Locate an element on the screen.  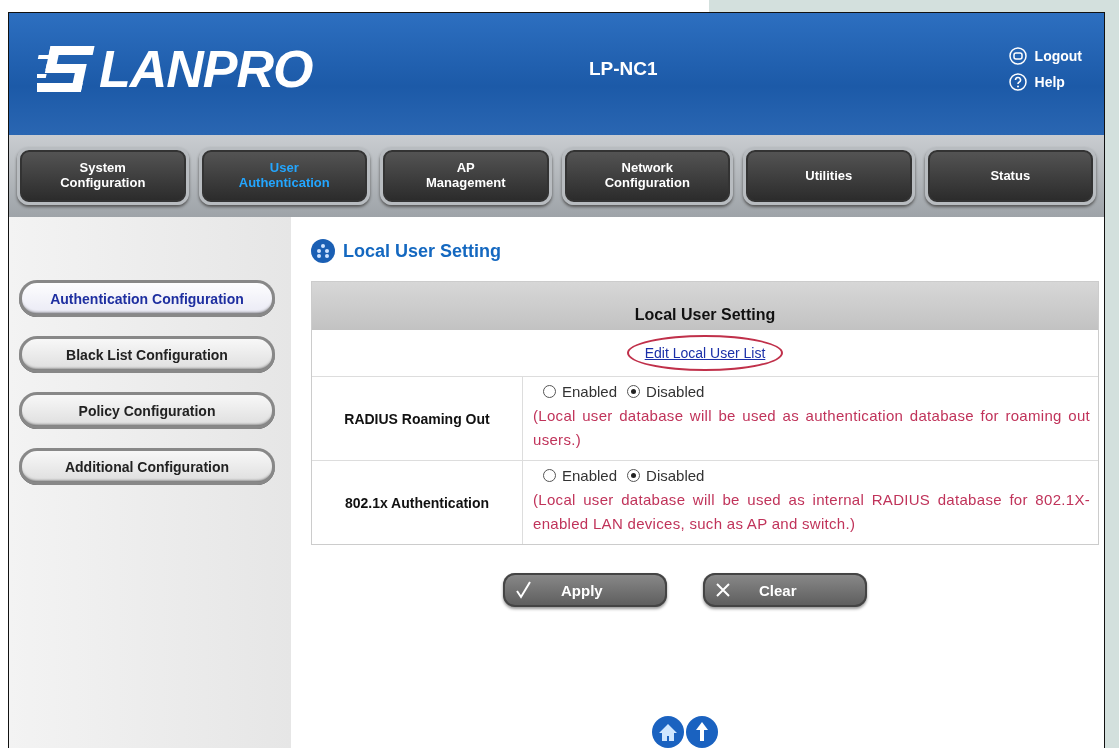
clear-button: Clear is located at coordinates (785, 590).